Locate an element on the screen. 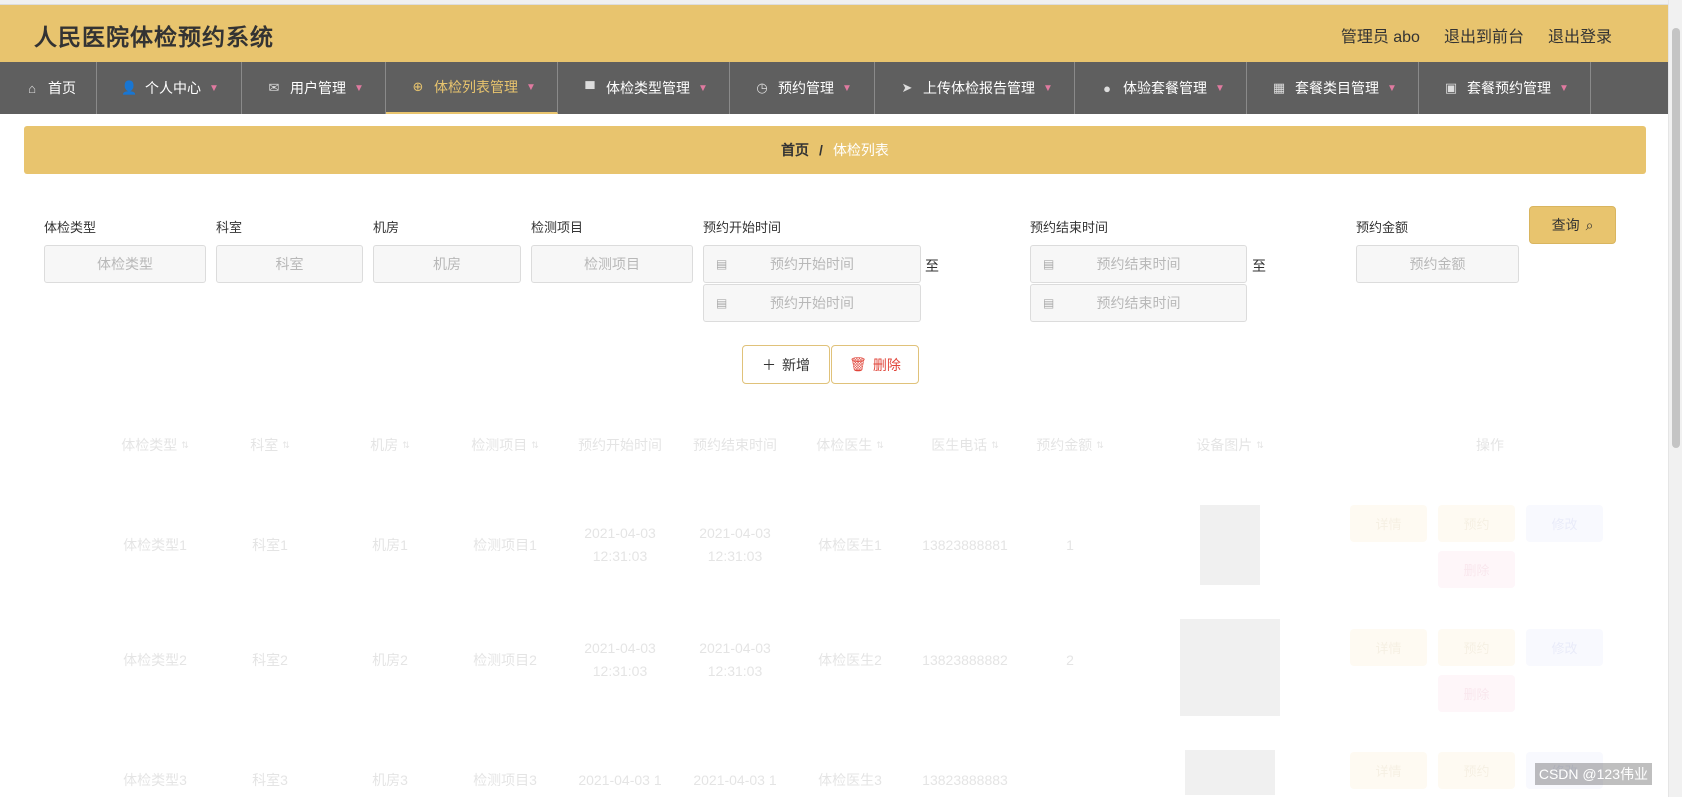  table-cell: 13823888881 is located at coordinates (965, 544).